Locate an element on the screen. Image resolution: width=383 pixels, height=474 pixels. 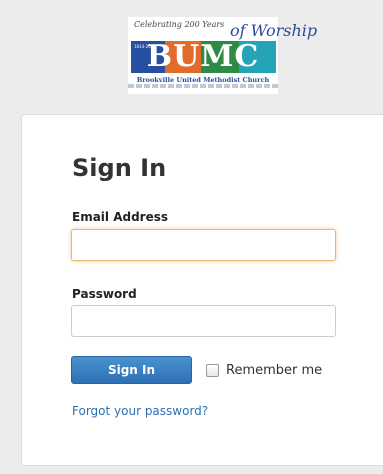
logo-fine-print is located at coordinates (203, 86).